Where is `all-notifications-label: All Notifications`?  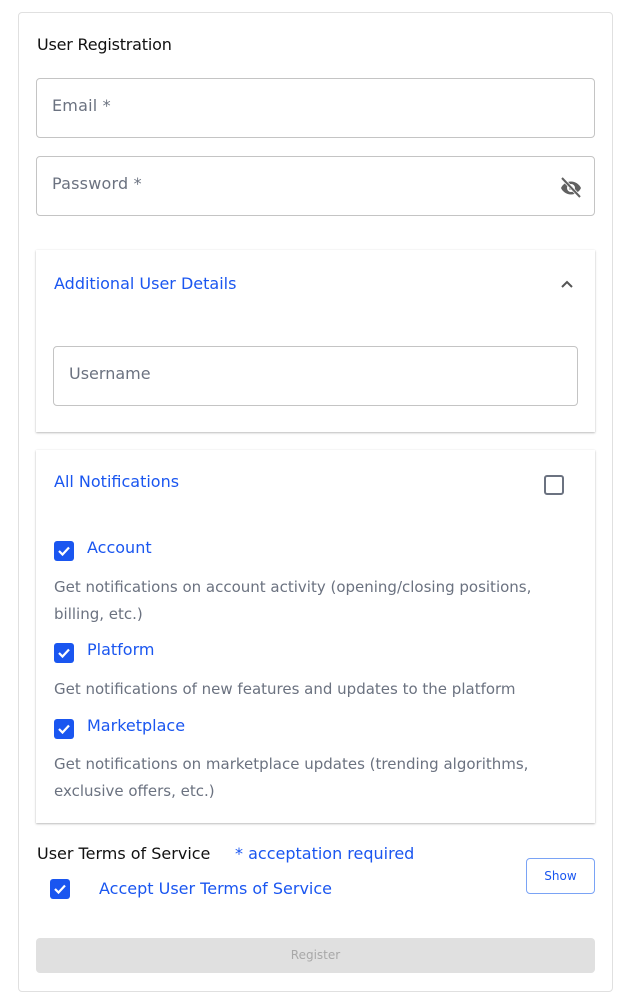
all-notifications-label: All Notifications is located at coordinates (117, 481).